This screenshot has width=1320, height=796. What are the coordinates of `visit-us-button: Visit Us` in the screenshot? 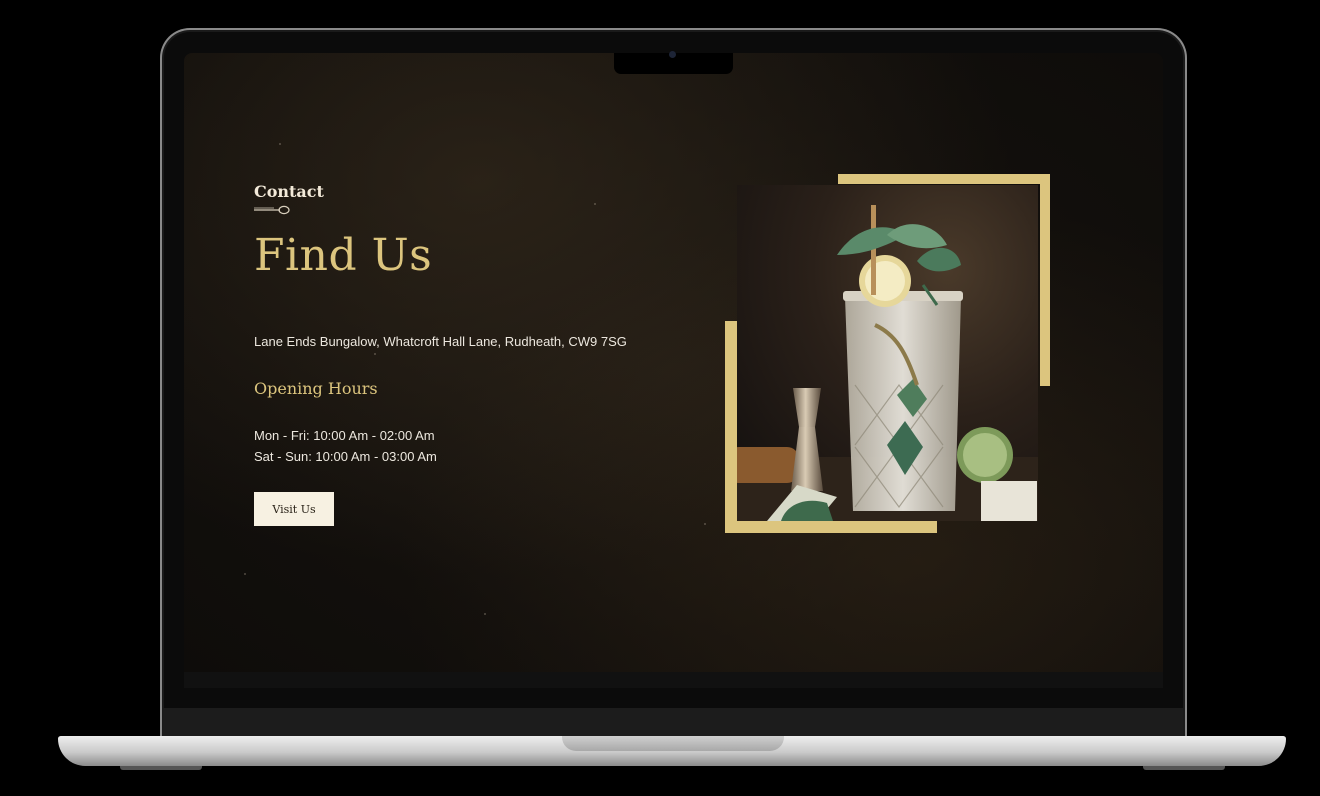 It's located at (294, 509).